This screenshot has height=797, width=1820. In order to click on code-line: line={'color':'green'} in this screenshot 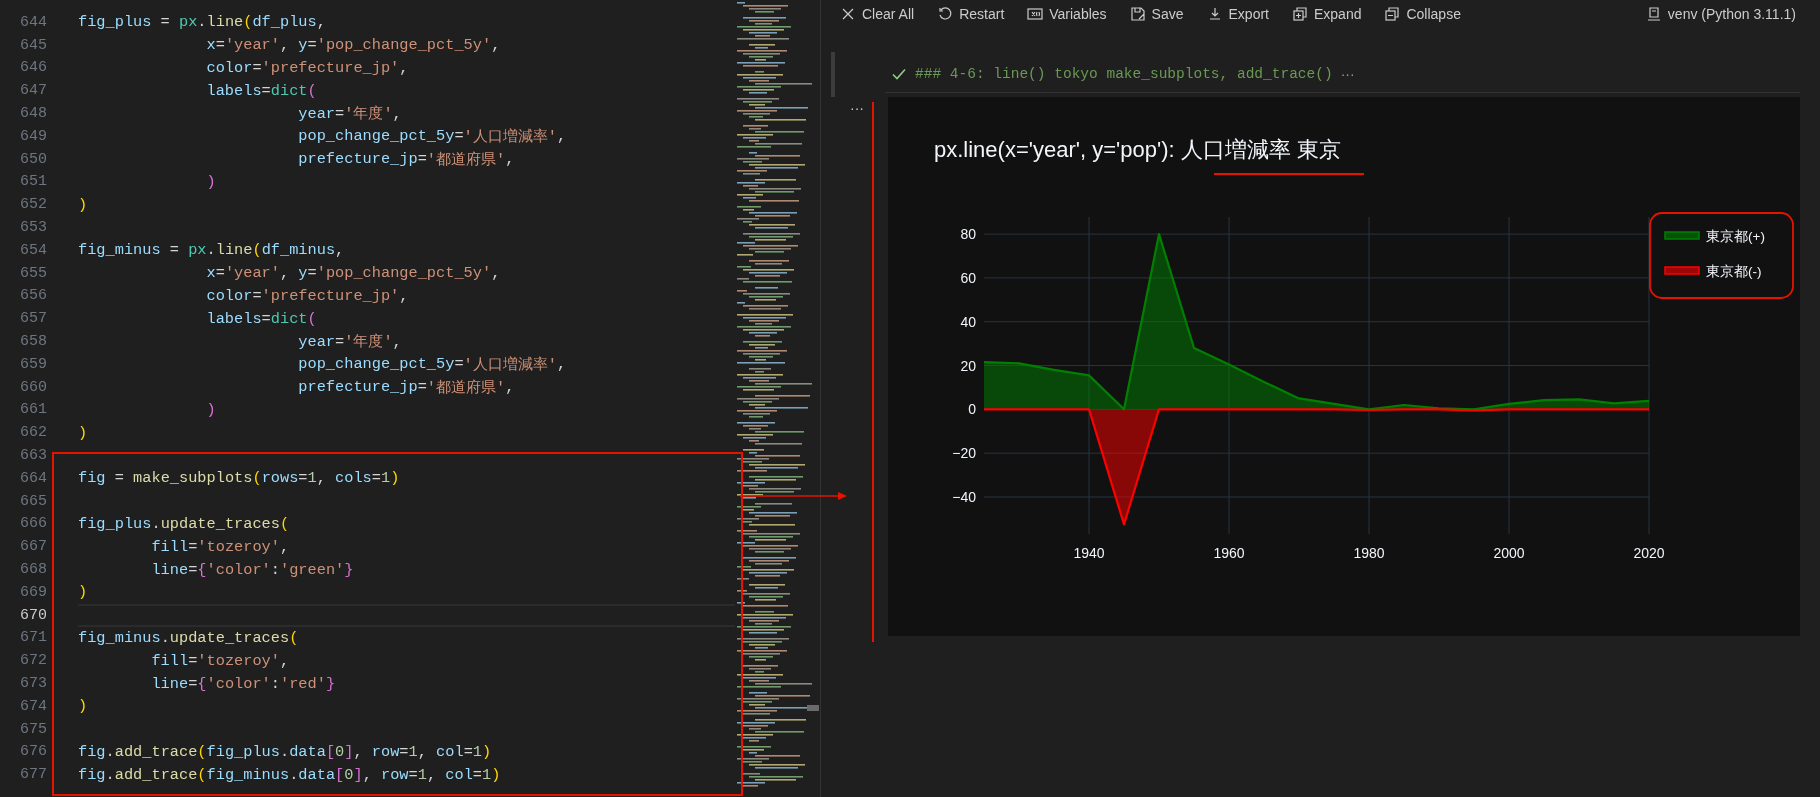, I will do `click(252, 570)`.